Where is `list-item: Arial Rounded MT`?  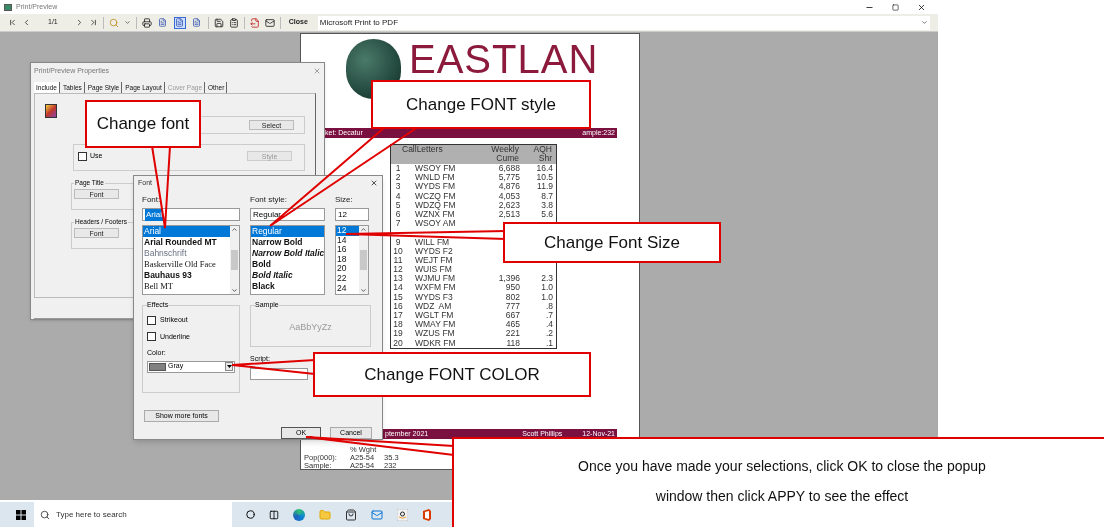
list-item: Arial Rounded MT is located at coordinates (186, 242).